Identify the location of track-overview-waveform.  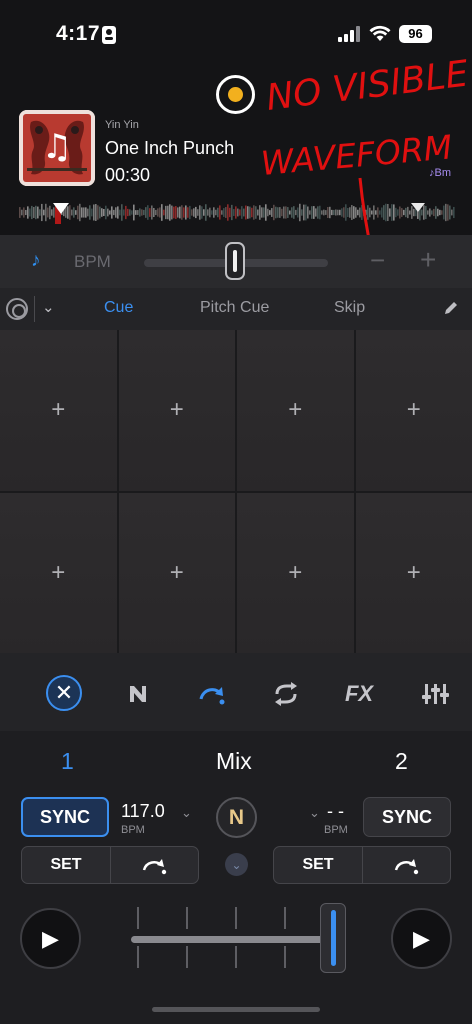
(237, 212).